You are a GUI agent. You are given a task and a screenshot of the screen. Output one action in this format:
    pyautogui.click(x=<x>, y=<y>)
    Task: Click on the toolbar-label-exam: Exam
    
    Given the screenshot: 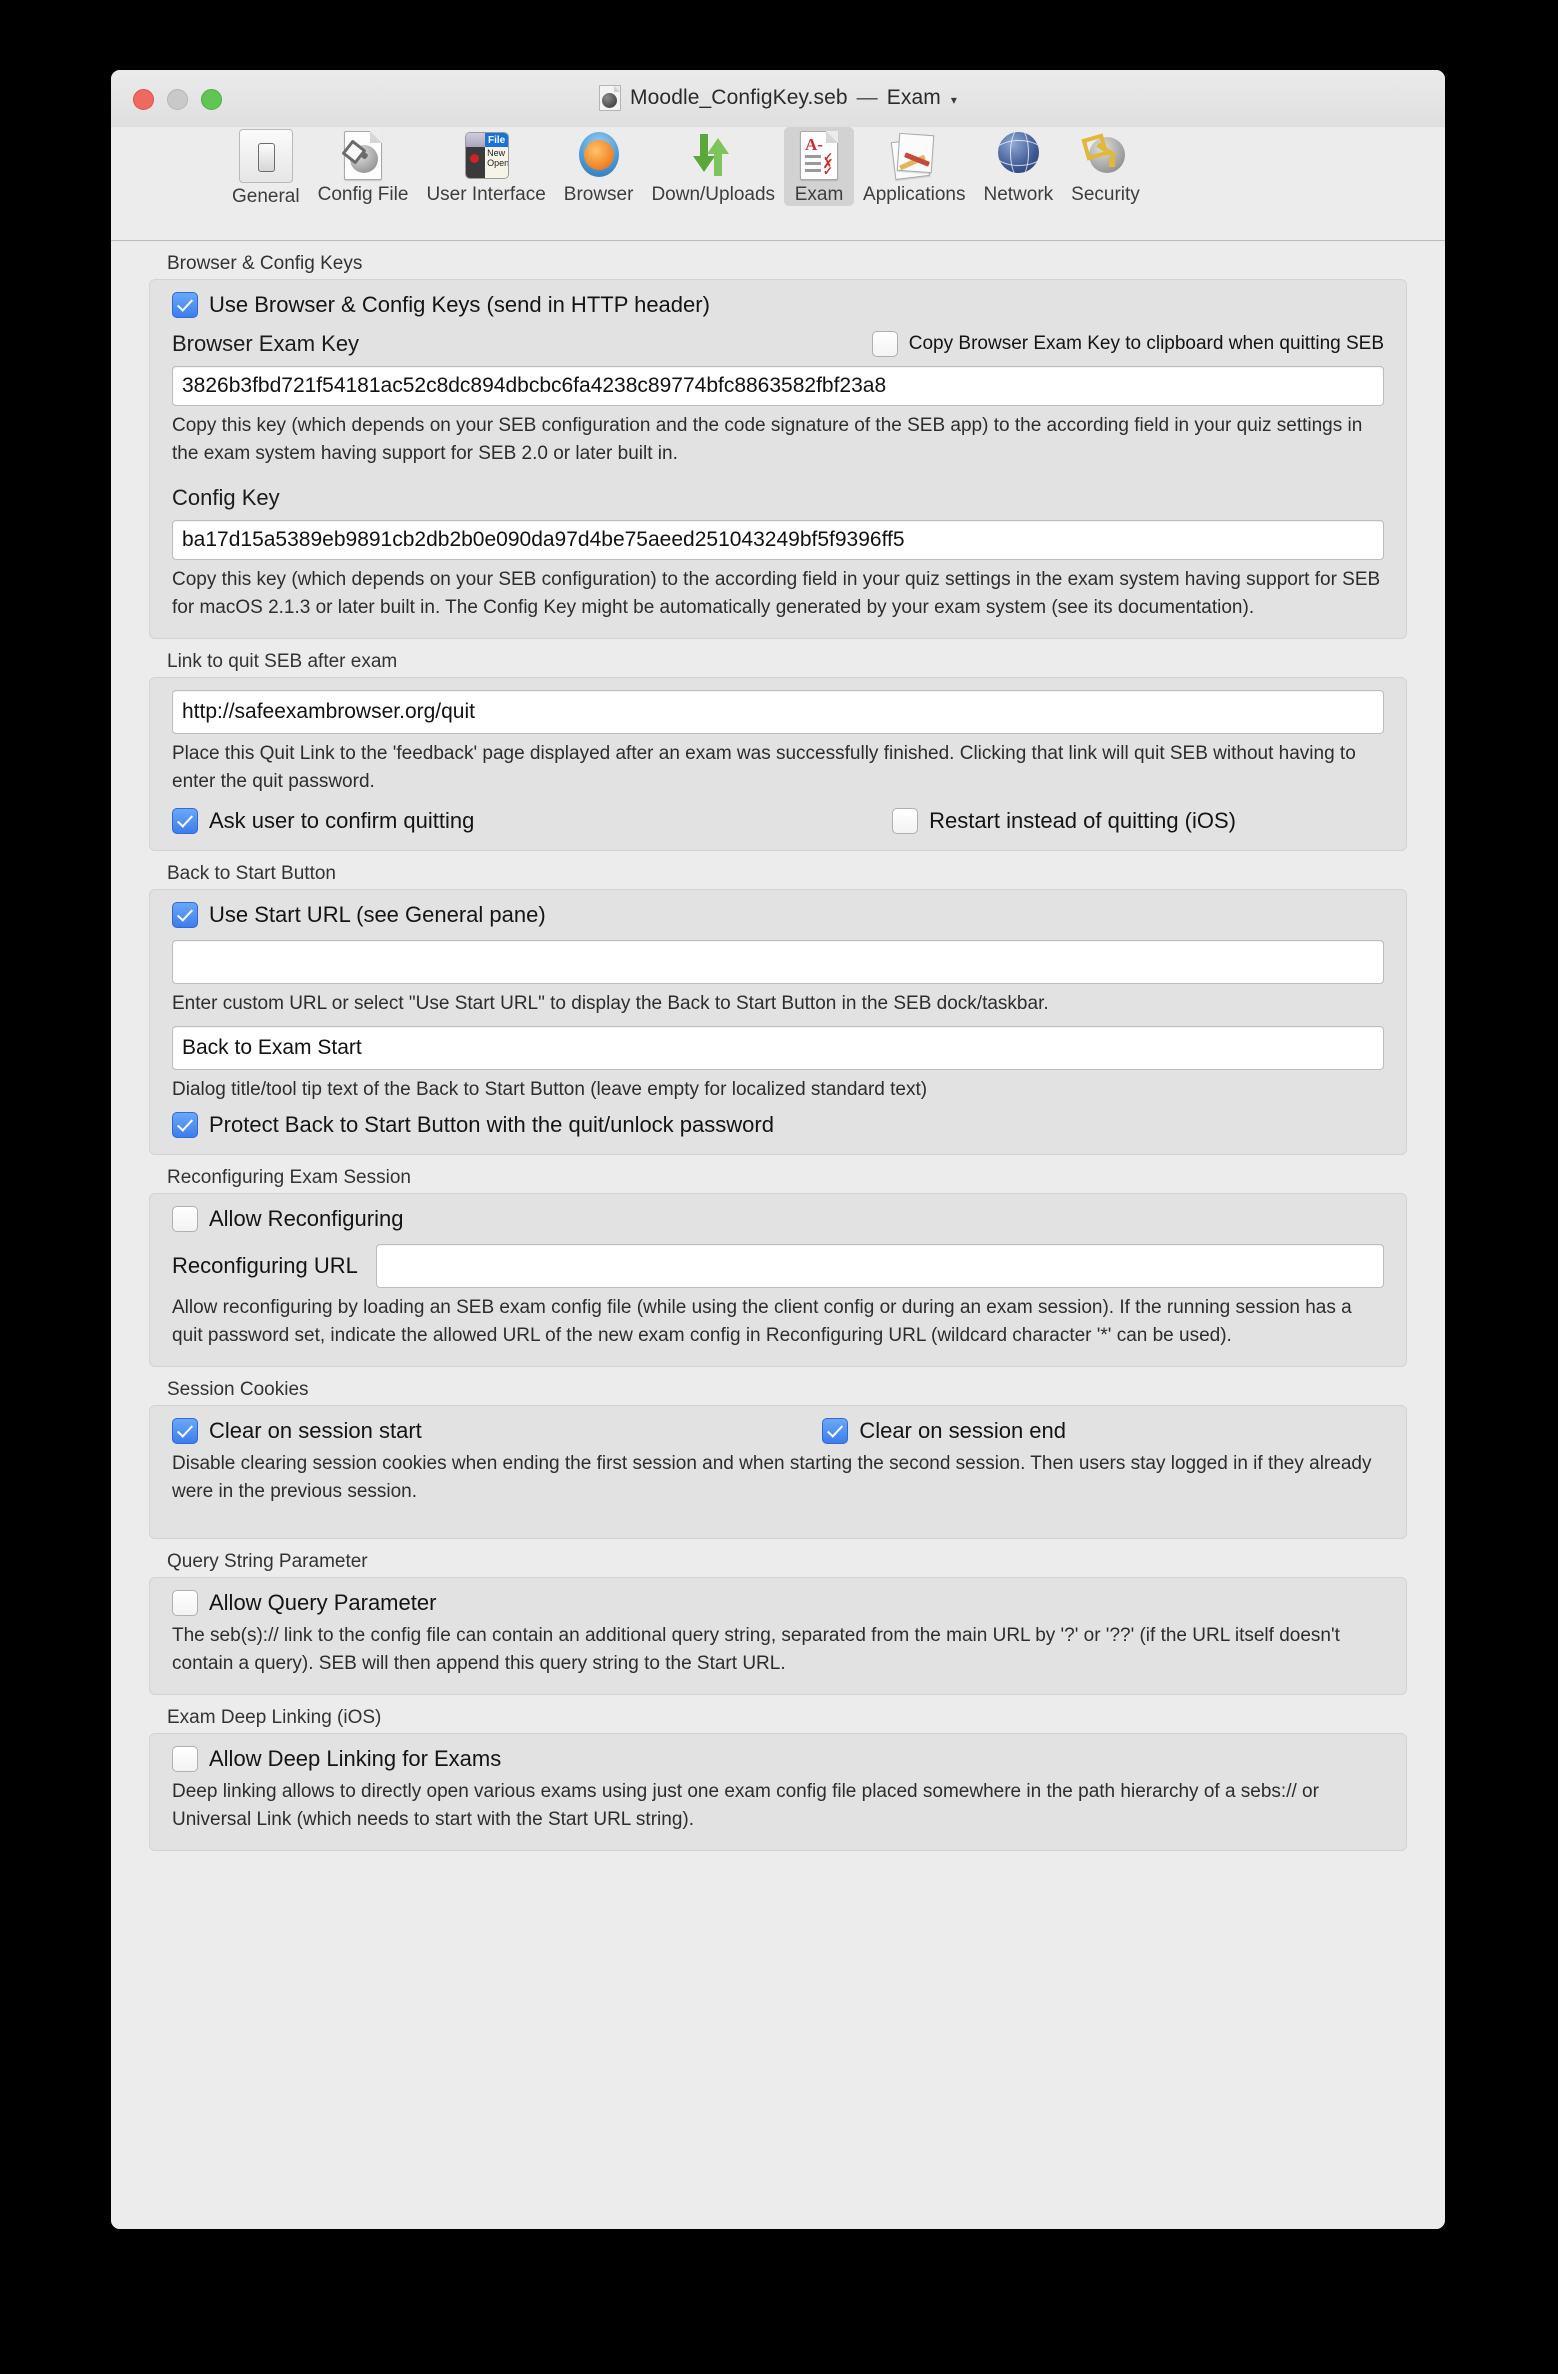 What is the action you would take?
    pyautogui.click(x=819, y=194)
    